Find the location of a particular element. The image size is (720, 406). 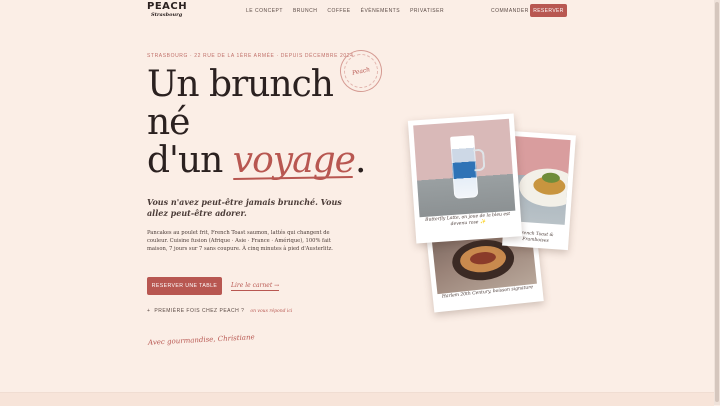

french-toast-plate is located at coordinates (544, 187).